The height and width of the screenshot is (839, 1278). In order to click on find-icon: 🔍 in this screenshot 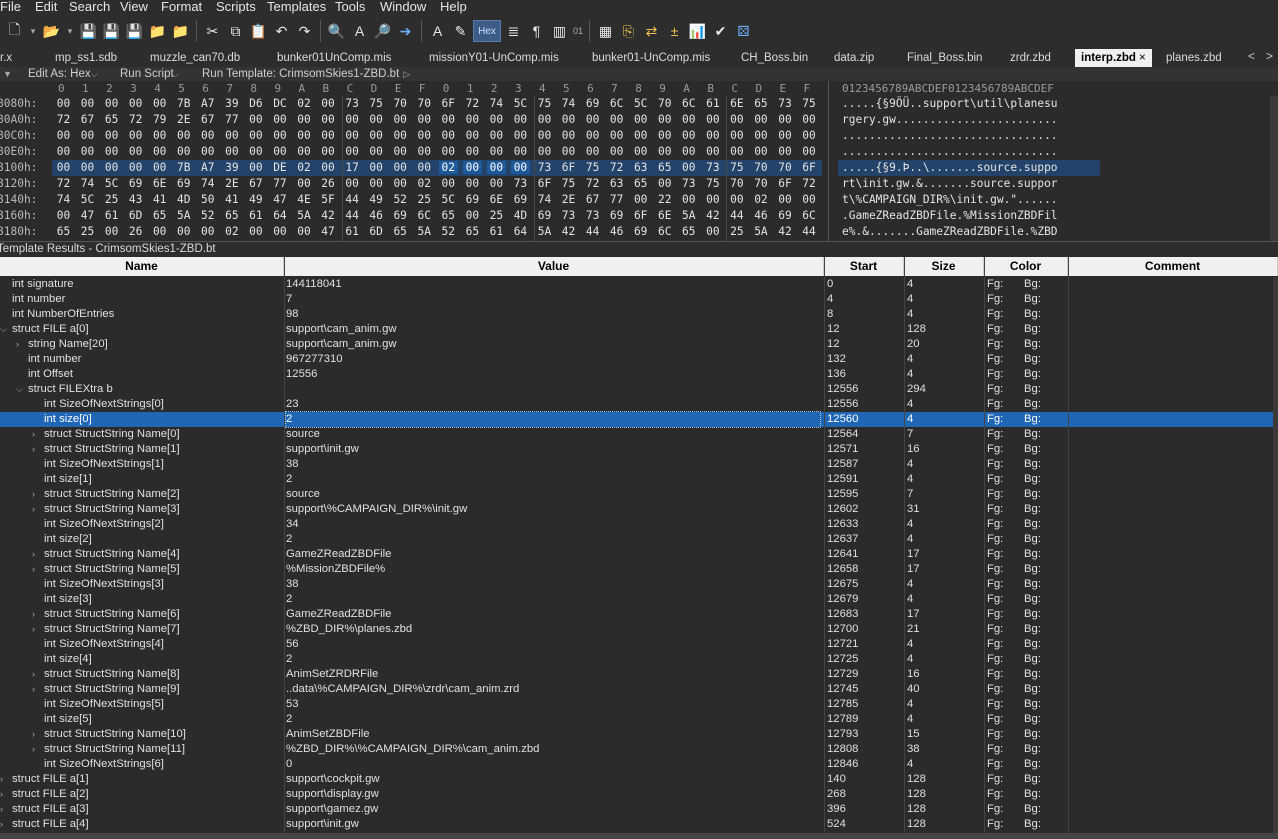, I will do `click(336, 31)`.